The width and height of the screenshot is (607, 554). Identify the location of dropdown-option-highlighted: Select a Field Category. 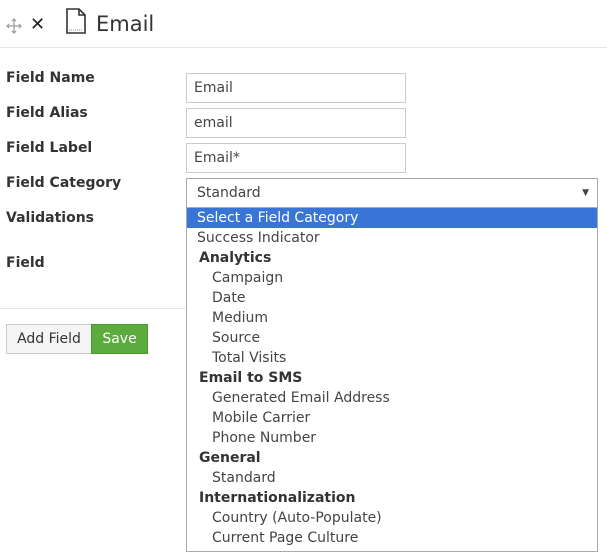
(392, 218).